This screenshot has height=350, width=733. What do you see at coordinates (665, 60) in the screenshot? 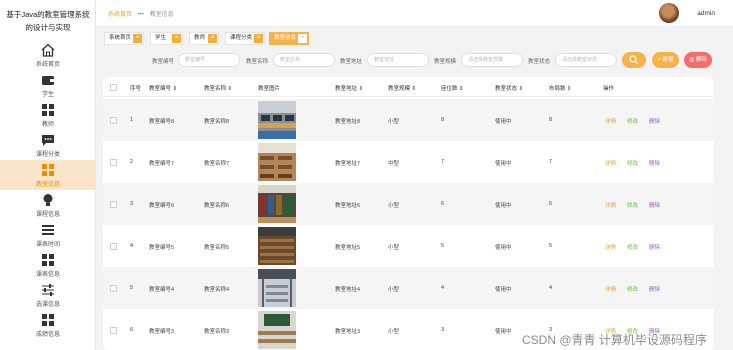
I see `add-button: + 新增` at bounding box center [665, 60].